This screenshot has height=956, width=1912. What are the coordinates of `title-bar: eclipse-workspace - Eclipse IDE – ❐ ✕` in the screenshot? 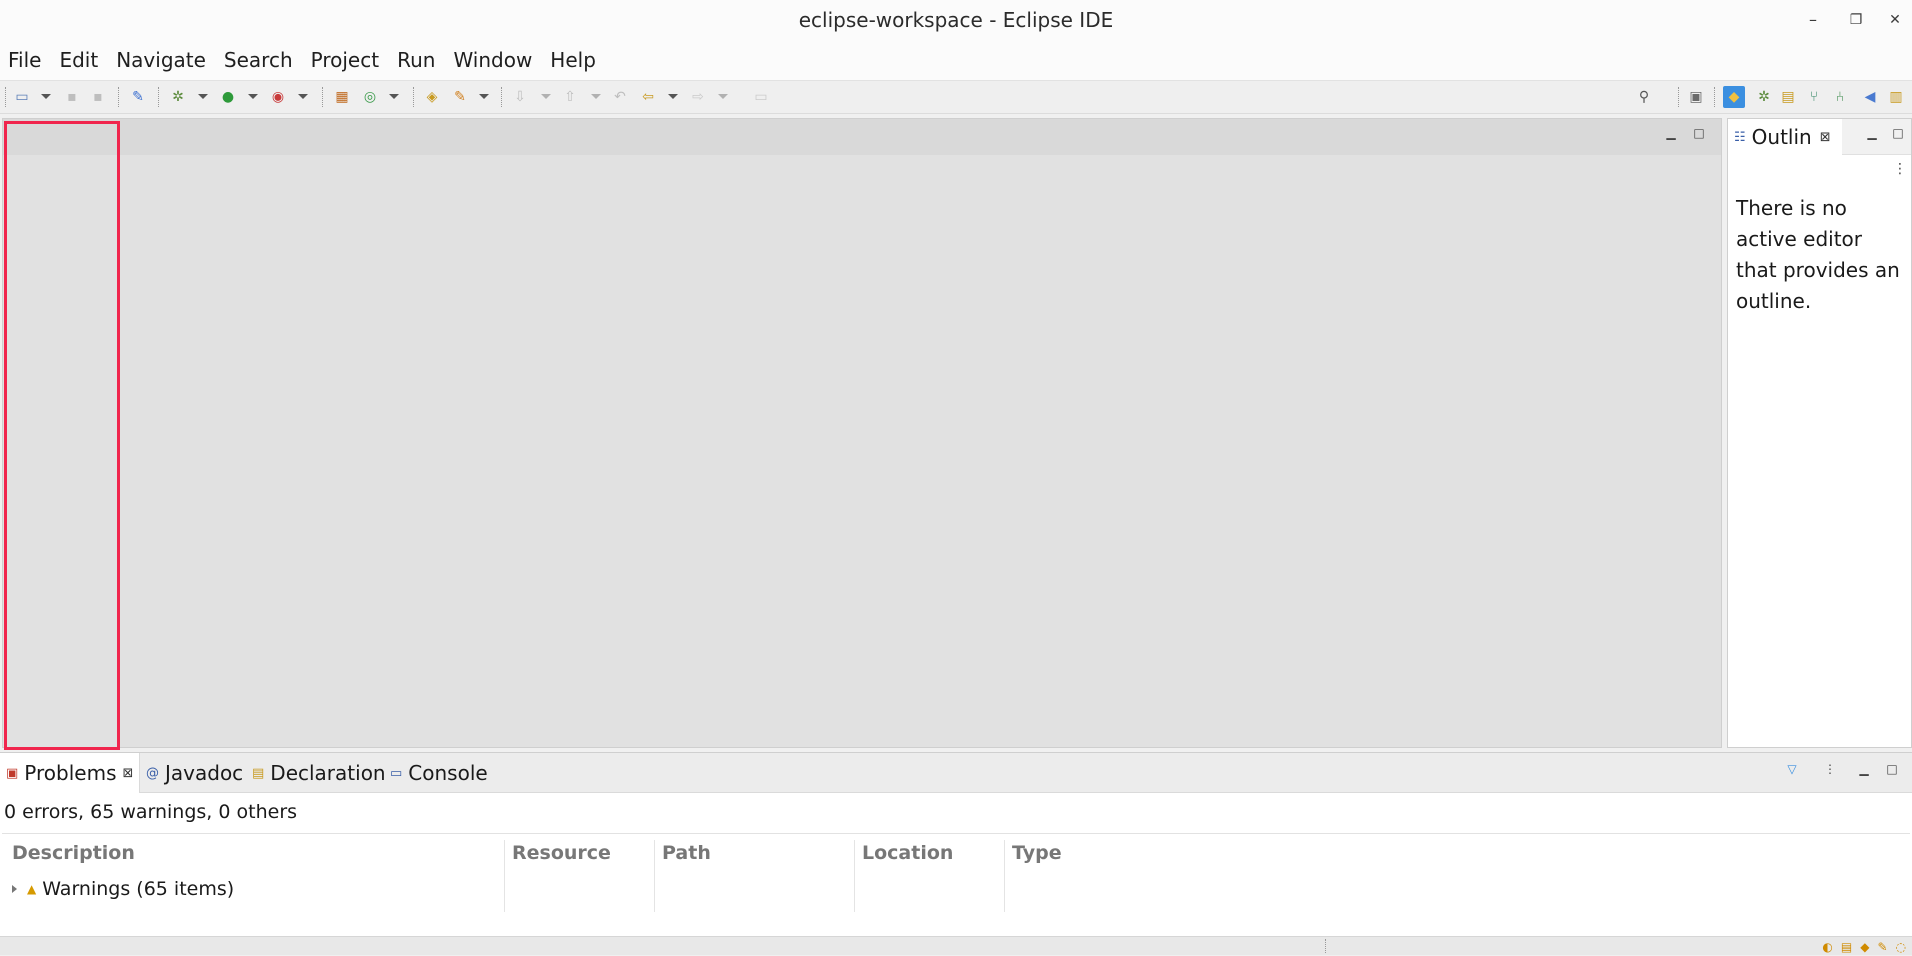 It's located at (956, 20).